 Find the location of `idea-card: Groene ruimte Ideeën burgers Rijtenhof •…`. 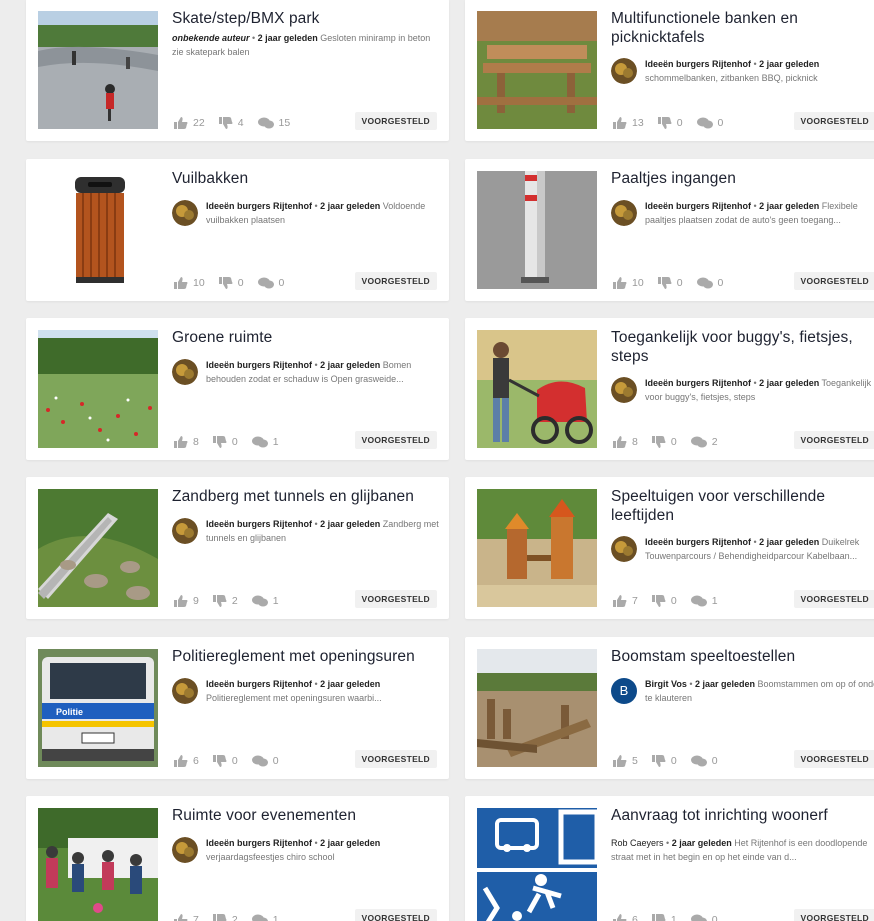

idea-card: Groene ruimte Ideeën burgers Rijtenhof •… is located at coordinates (237, 389).